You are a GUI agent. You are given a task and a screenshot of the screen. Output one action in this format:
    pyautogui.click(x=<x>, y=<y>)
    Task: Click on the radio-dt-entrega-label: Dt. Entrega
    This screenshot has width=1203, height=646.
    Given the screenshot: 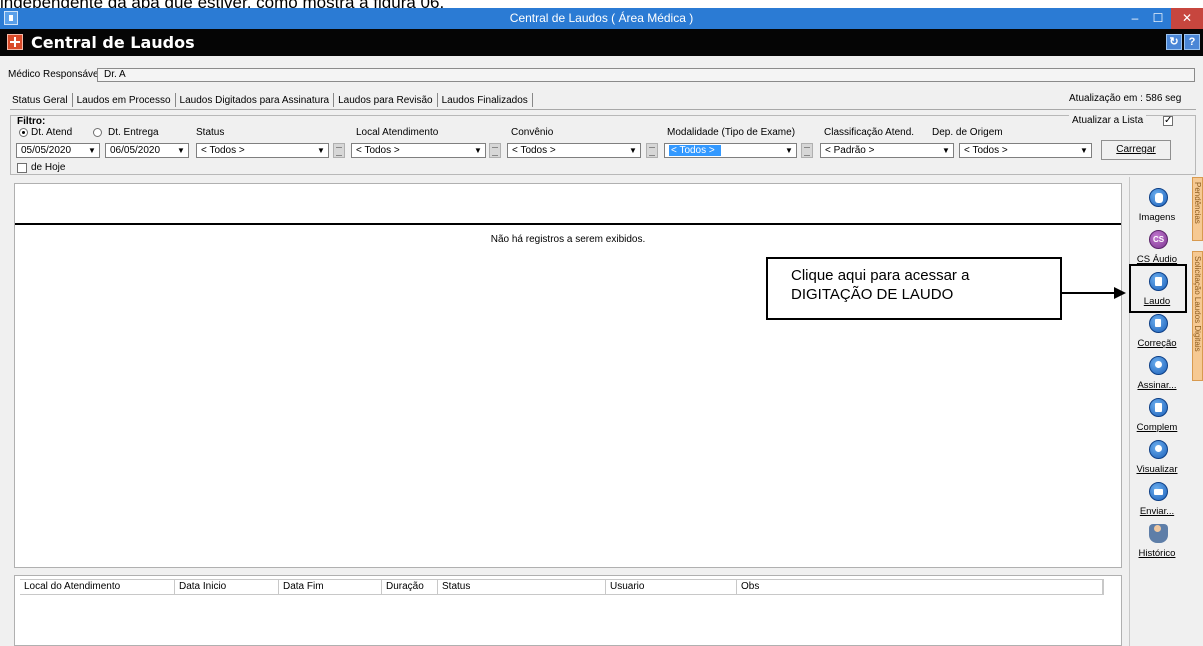 What is the action you would take?
    pyautogui.click(x=133, y=132)
    